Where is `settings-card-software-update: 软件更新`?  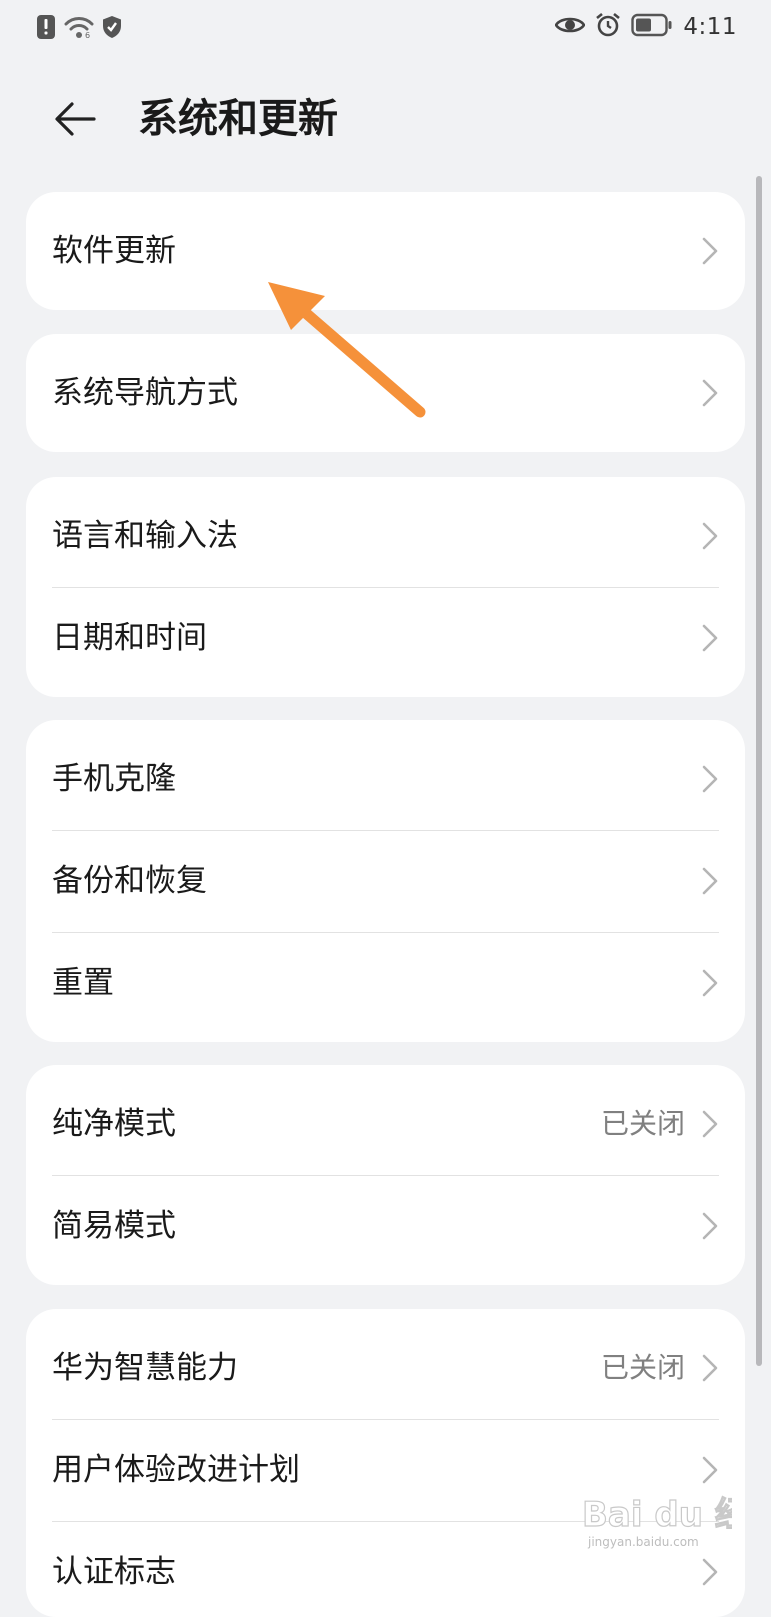
settings-card-software-update: 软件更新 is located at coordinates (385, 251).